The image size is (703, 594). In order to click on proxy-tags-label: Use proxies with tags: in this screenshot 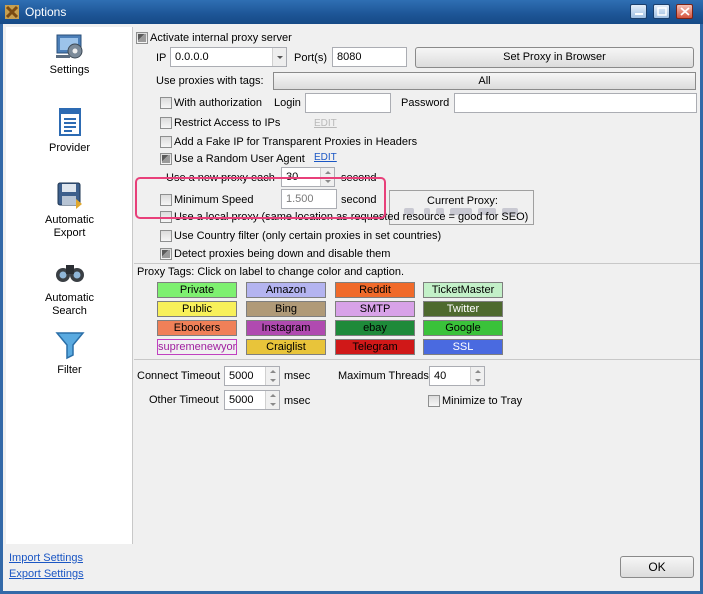, I will do `click(210, 81)`.